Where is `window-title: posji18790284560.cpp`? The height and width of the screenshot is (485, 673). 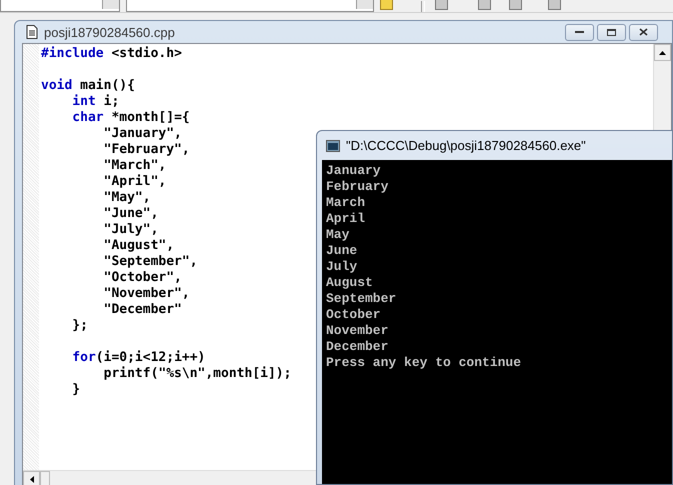
window-title: posji18790284560.cpp is located at coordinates (109, 32).